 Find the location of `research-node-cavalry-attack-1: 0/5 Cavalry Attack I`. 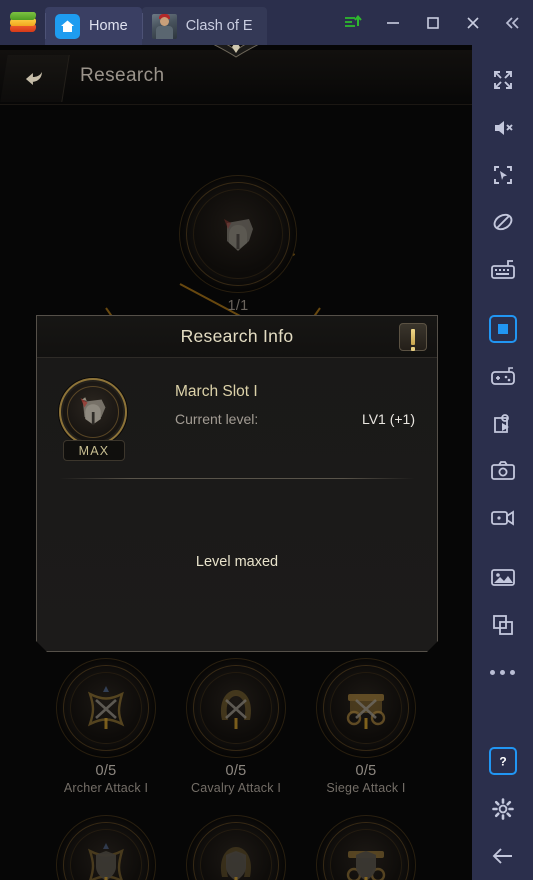

research-node-cavalry-attack-1: 0/5 Cavalry Attack I is located at coordinates (236, 726).